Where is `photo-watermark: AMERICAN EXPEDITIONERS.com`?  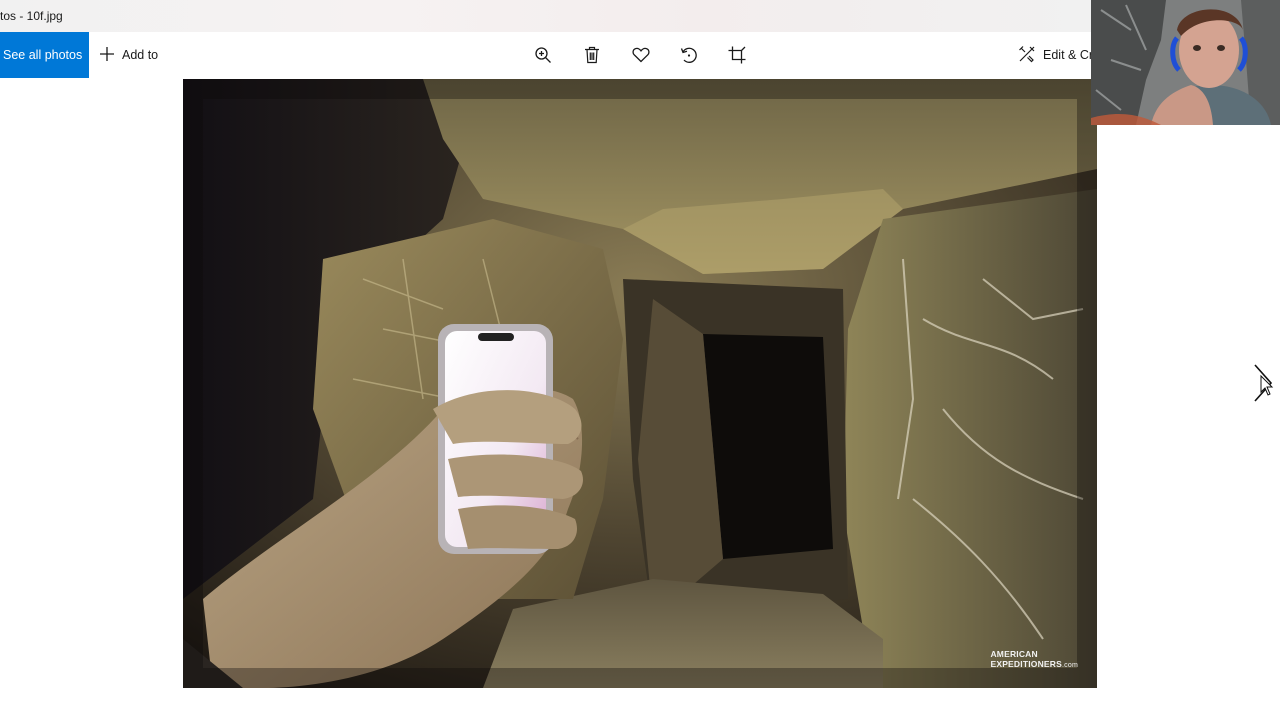
photo-watermark: AMERICAN EXPEDITIONERS.com is located at coordinates (1034, 660).